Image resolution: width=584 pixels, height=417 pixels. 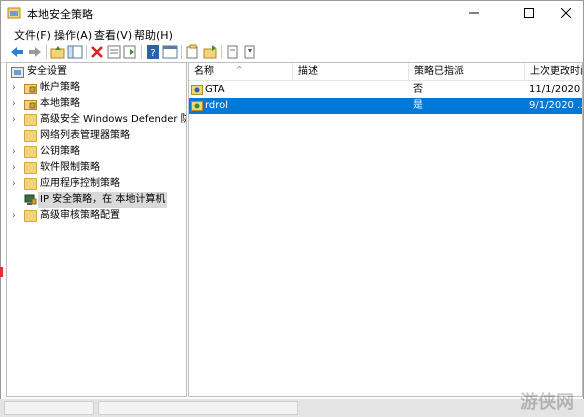 What do you see at coordinates (292, 13) in the screenshot?
I see `title-bar: 本地安全策略` at bounding box center [292, 13].